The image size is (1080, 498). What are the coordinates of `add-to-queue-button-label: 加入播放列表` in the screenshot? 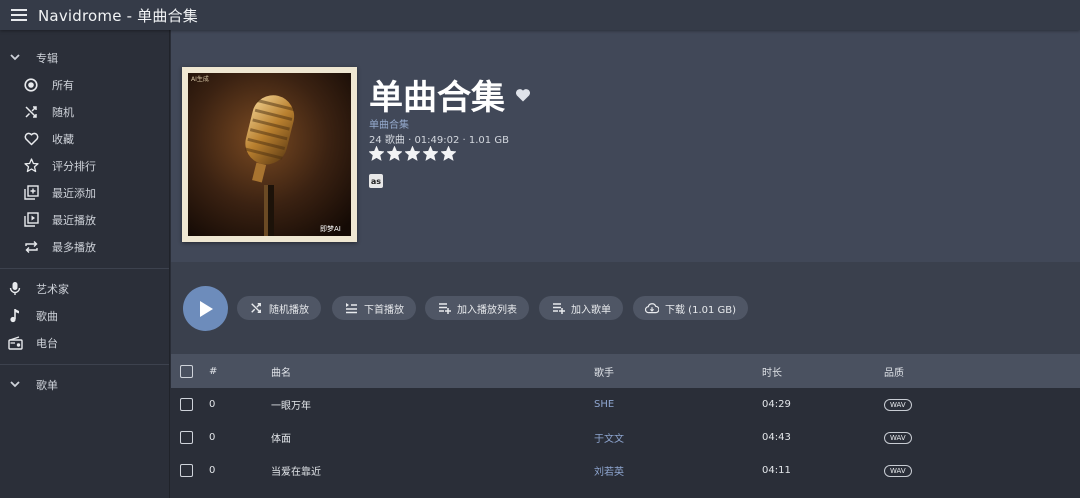 It's located at (487, 310).